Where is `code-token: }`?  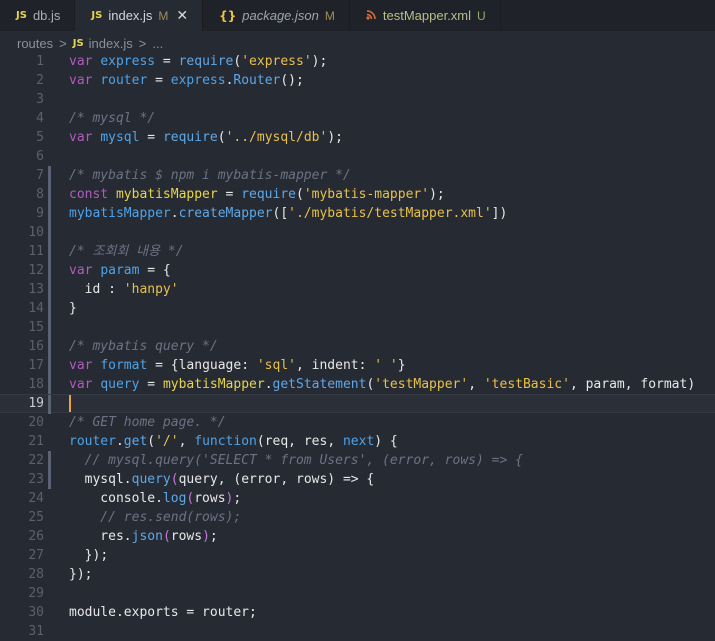
code-token: } is located at coordinates (73, 308).